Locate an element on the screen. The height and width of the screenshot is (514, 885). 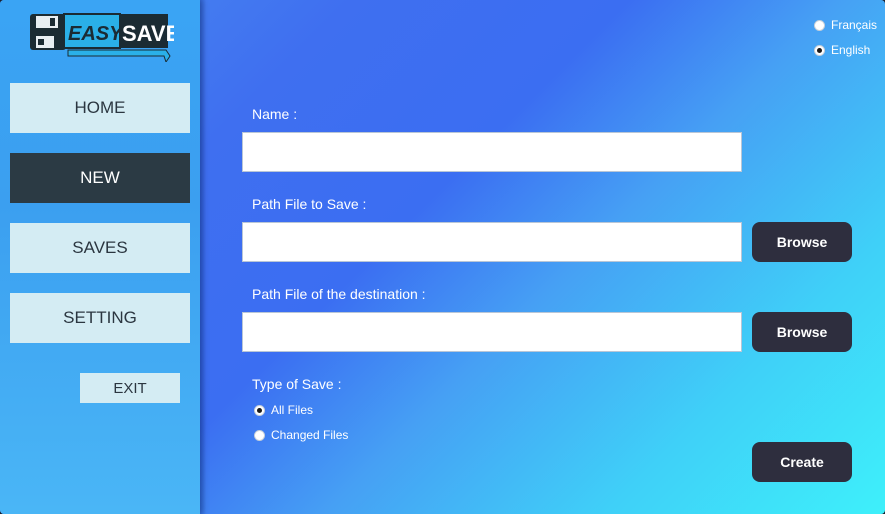
easysave-logo: EASY SAVE is located at coordinates (102, 37).